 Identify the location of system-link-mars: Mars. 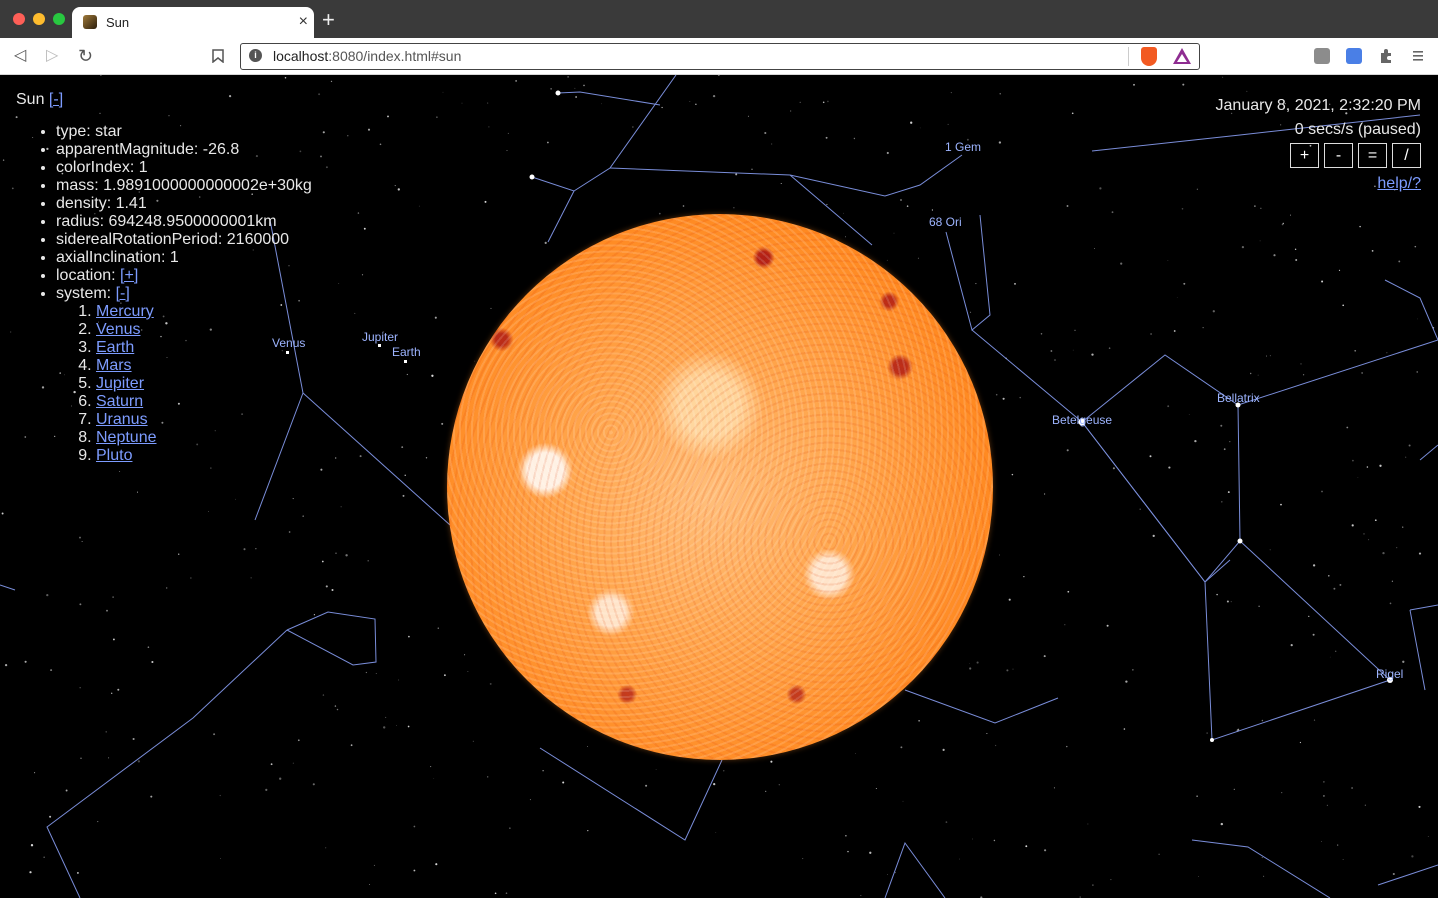
(114, 365).